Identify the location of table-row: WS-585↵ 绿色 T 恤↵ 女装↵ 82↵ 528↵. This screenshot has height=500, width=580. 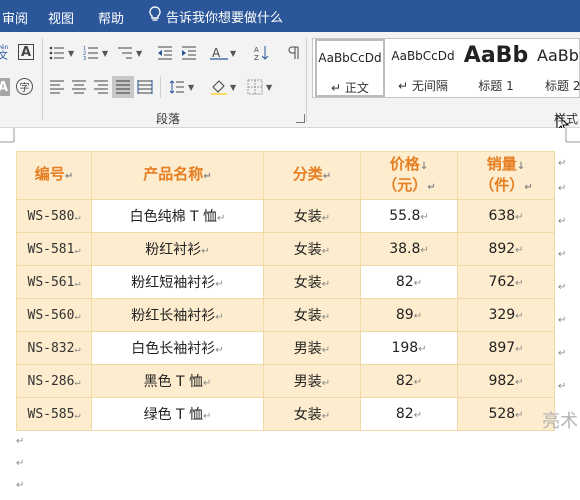
(285, 414).